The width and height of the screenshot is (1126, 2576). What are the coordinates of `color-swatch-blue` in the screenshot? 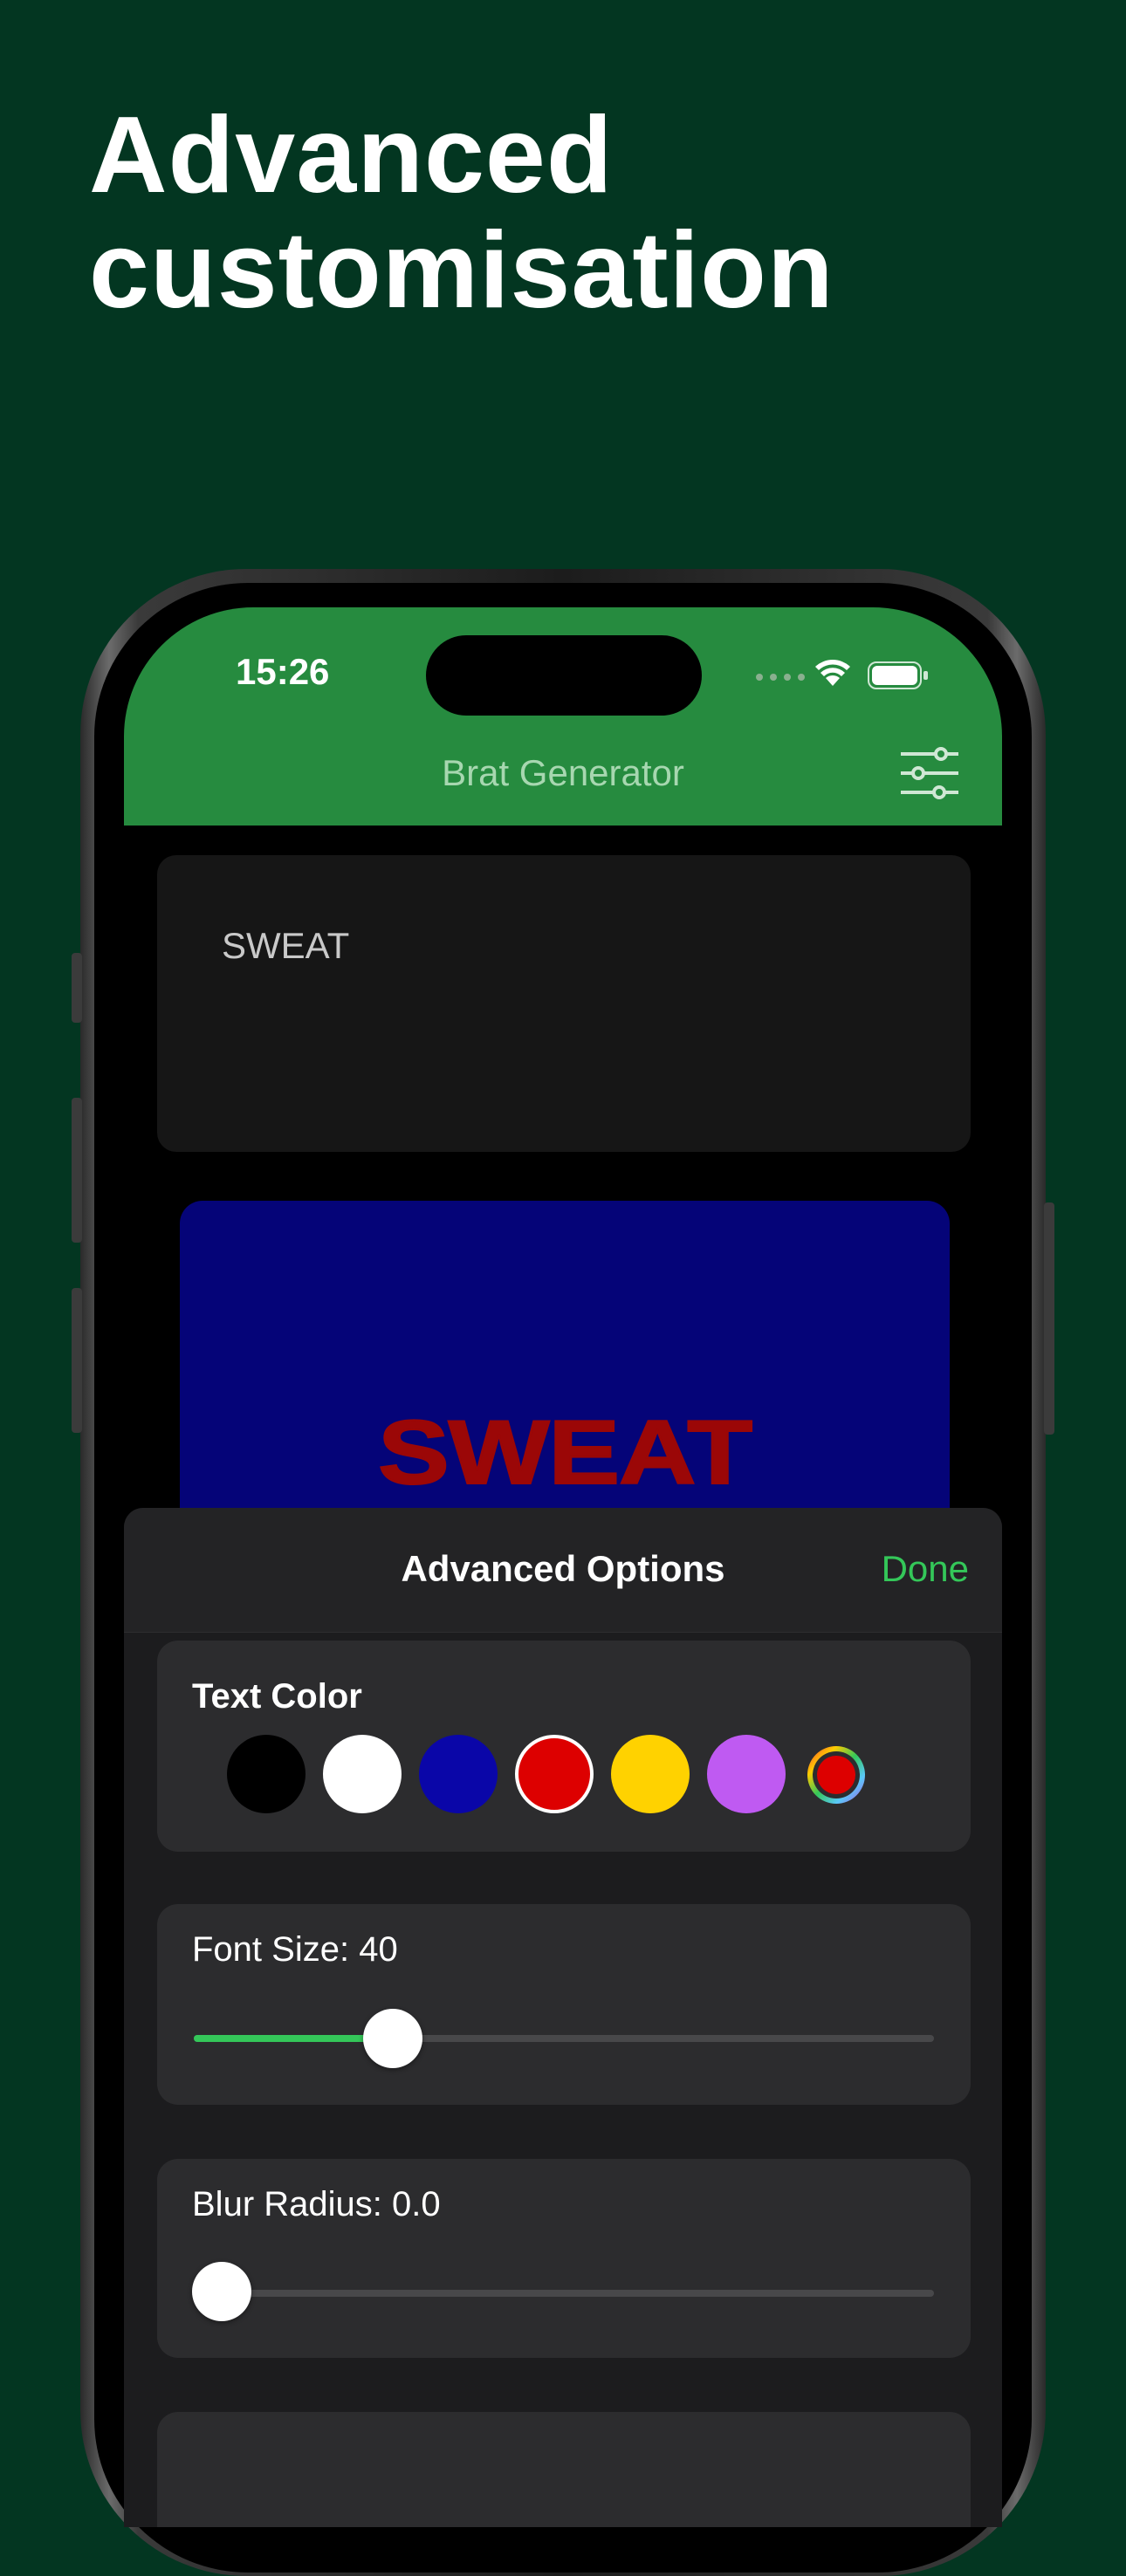 It's located at (458, 1774).